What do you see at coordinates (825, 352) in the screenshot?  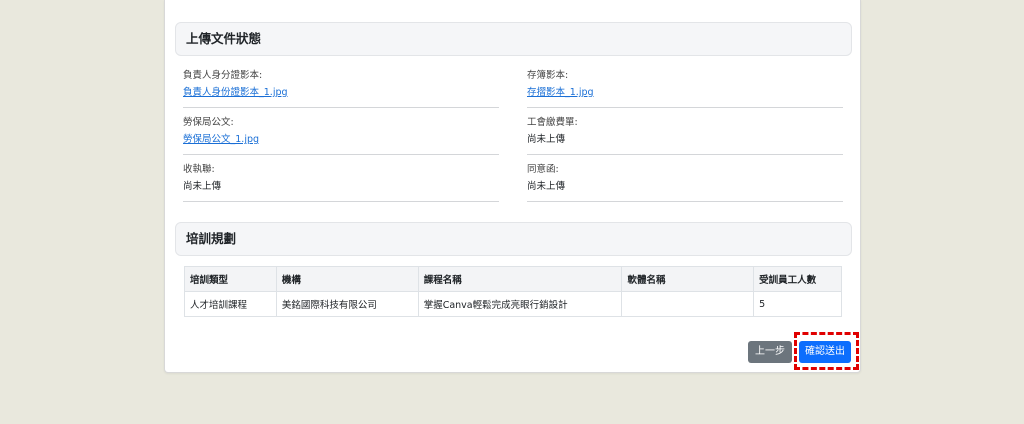 I see `confirm-submit-button: 確認送出` at bounding box center [825, 352].